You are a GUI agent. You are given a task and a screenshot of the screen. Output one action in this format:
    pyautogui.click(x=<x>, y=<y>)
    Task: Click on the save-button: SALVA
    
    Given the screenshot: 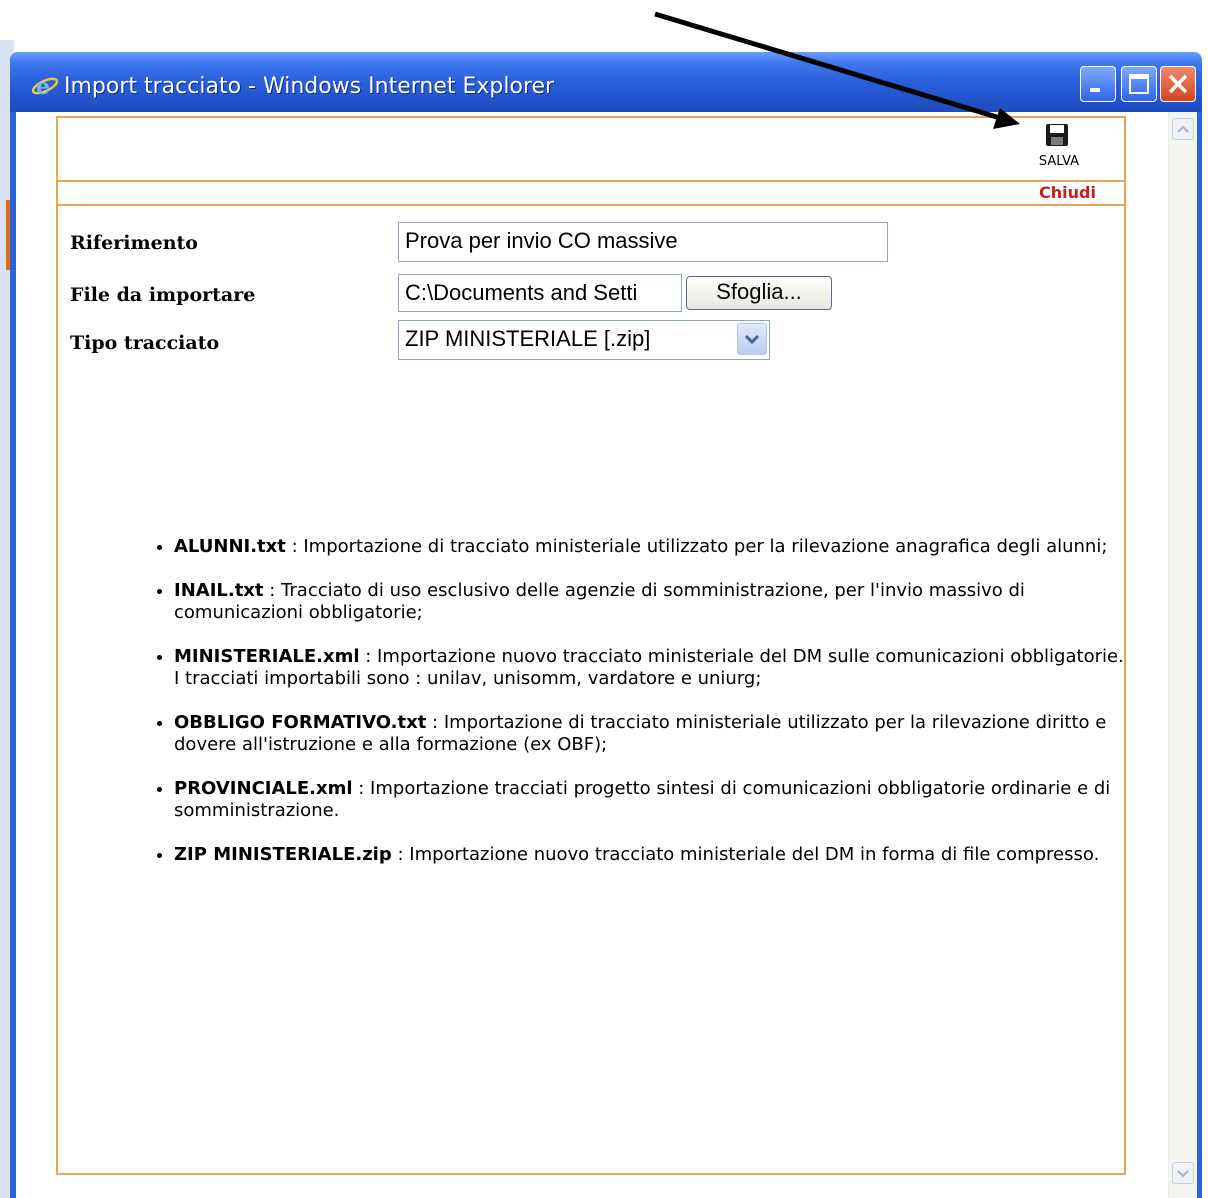 What is the action you would take?
    pyautogui.click(x=1059, y=148)
    